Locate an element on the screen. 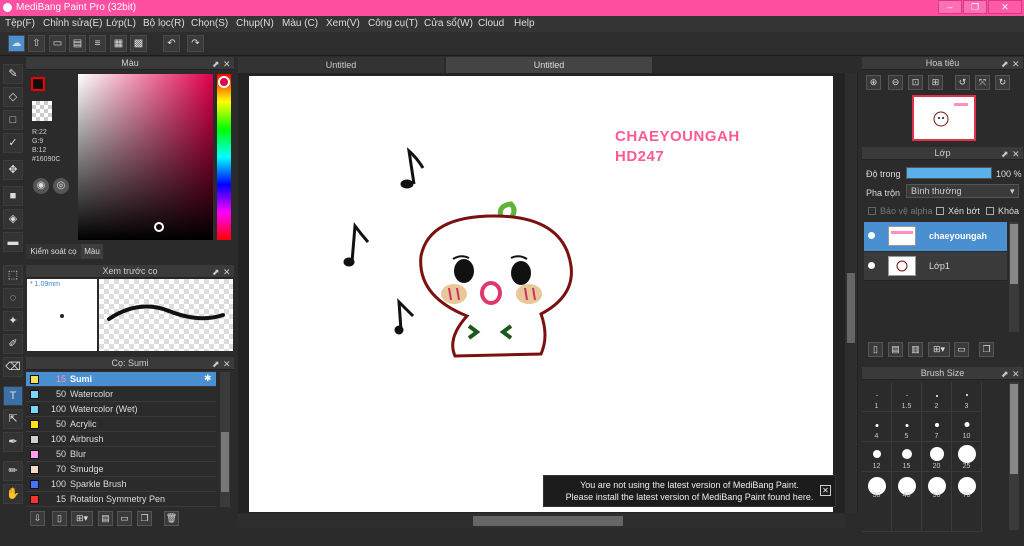  sv-cursor is located at coordinates (159, 227).